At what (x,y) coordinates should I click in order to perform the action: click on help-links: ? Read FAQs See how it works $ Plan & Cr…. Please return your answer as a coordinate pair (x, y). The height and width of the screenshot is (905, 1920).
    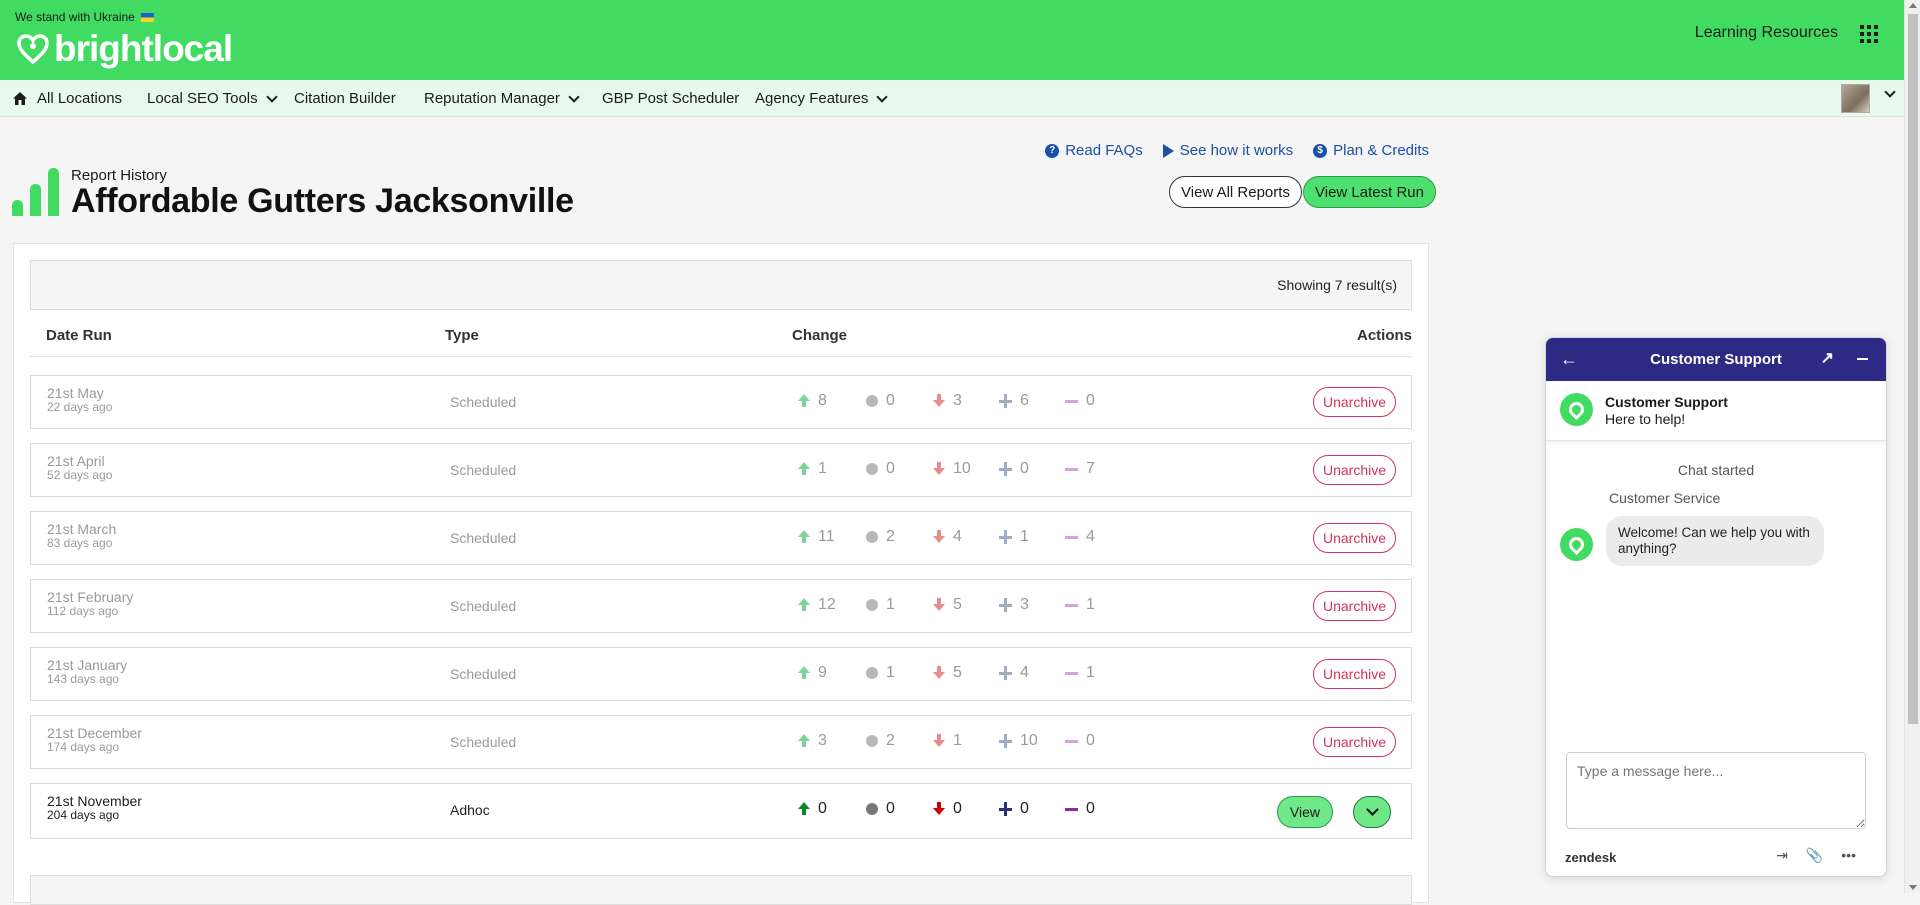
    Looking at the image, I should click on (1237, 150).